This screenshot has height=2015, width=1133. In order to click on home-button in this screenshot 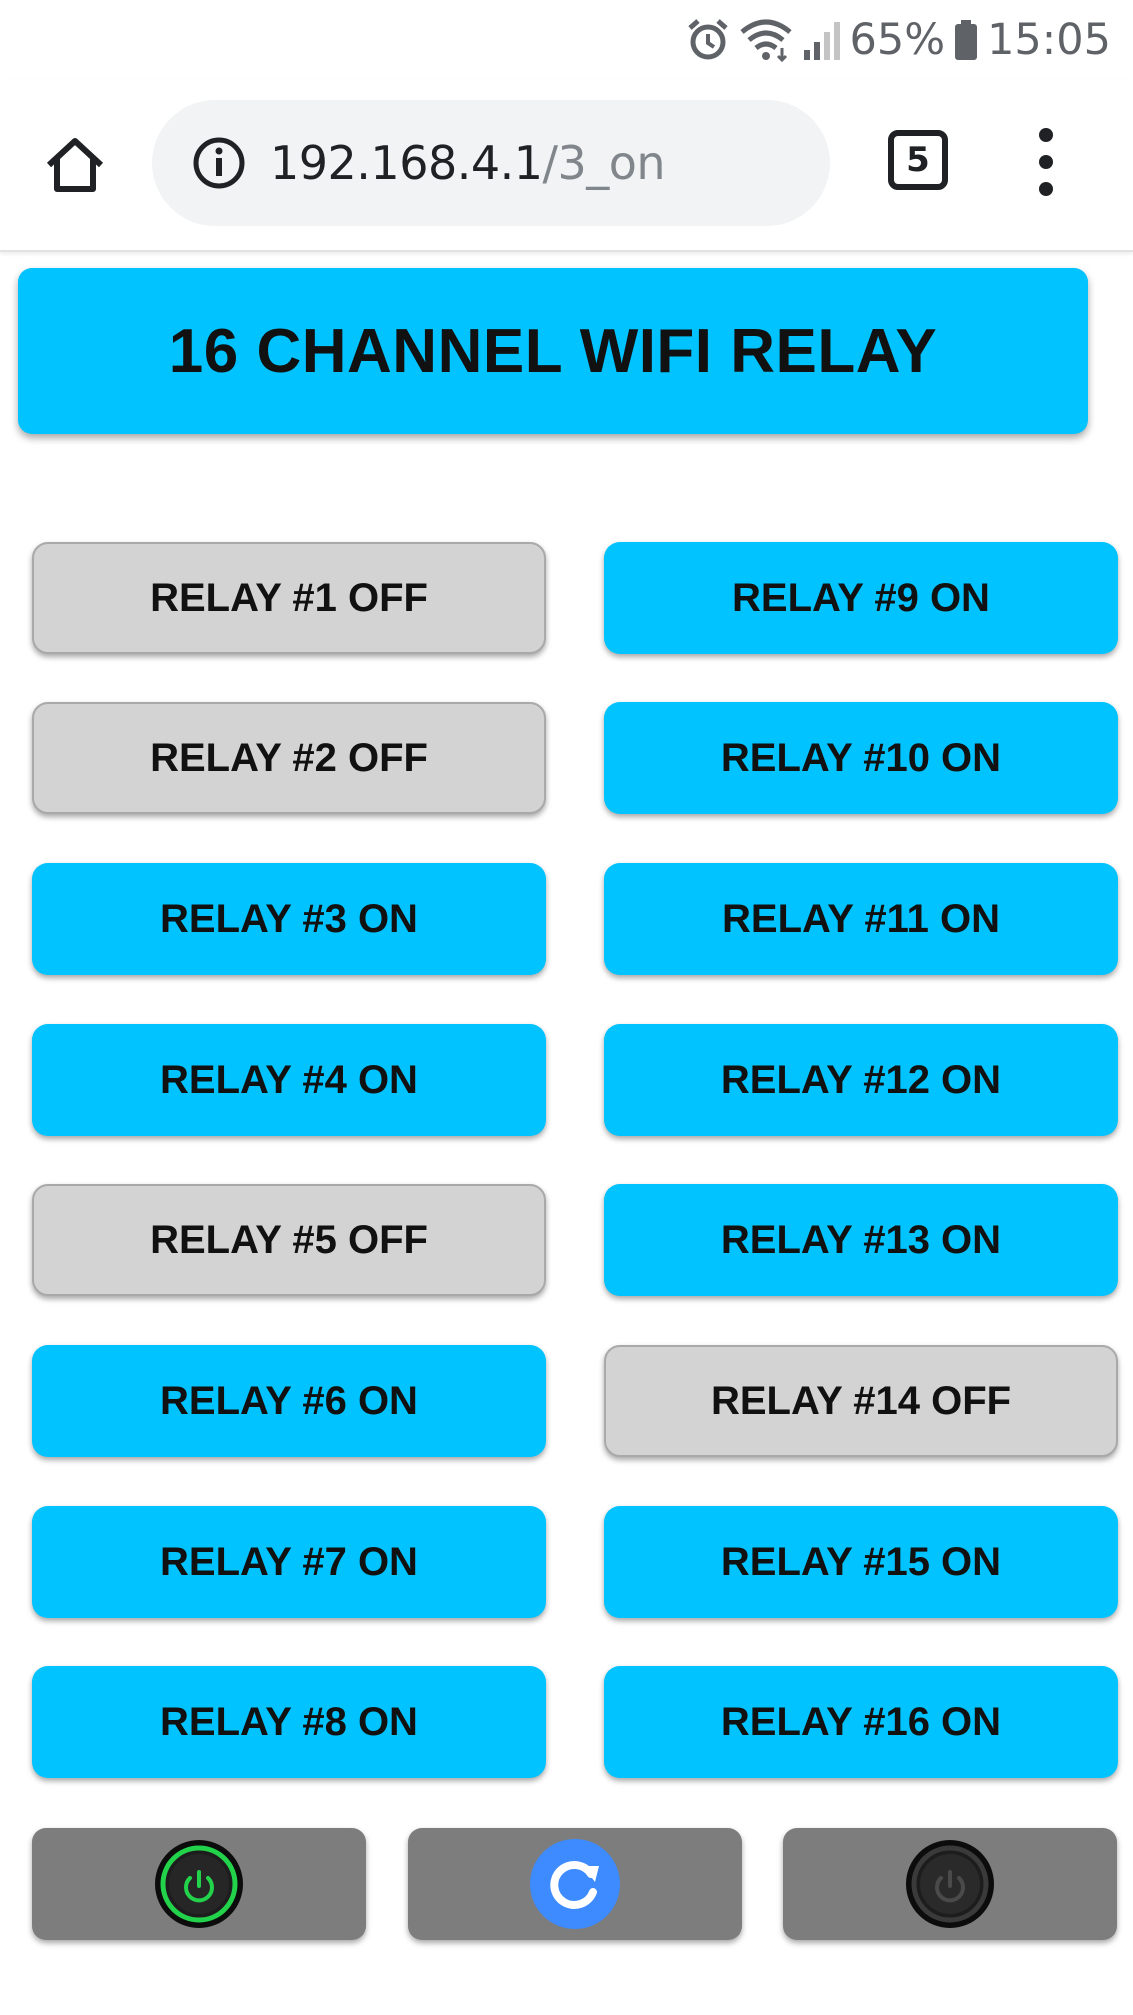, I will do `click(75, 165)`.